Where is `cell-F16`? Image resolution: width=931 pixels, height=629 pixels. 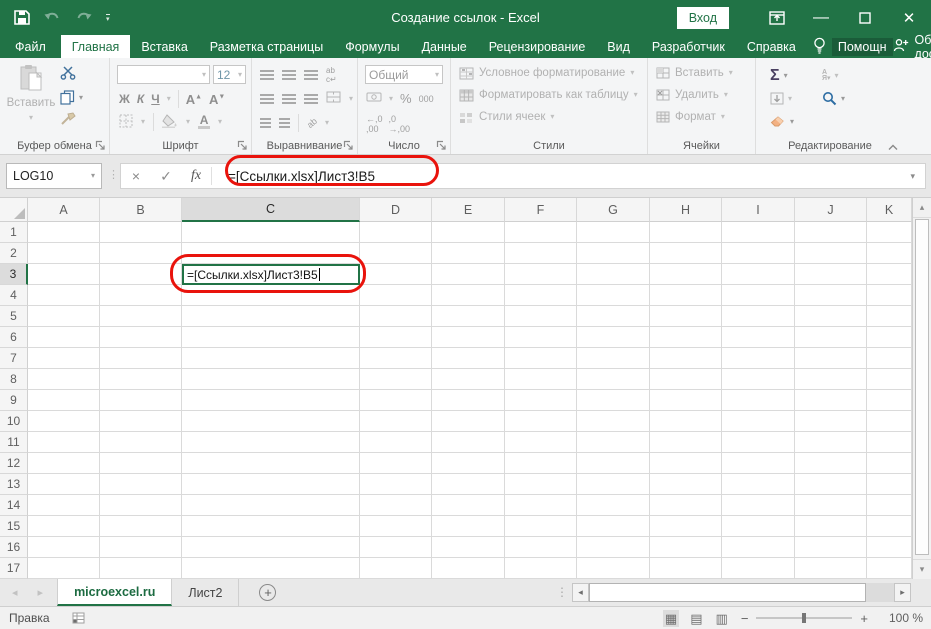
cell-F16 is located at coordinates (541, 547).